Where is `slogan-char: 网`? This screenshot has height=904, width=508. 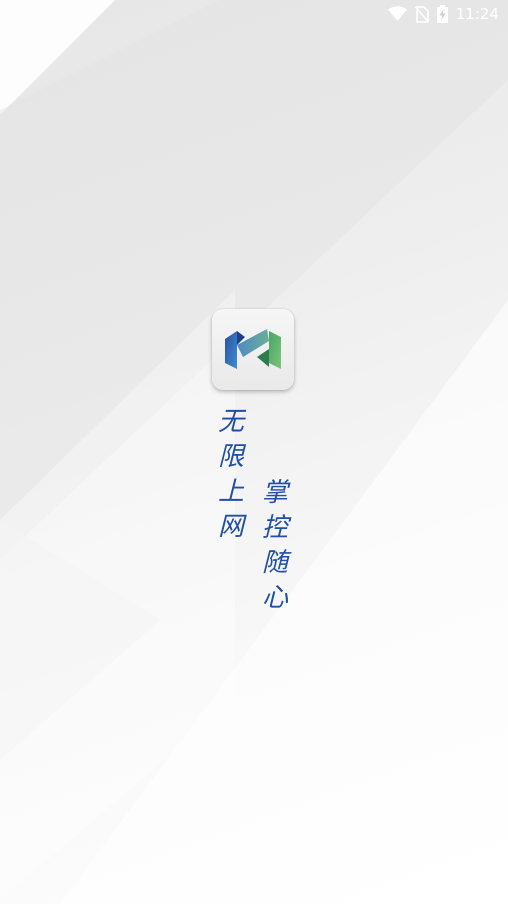 slogan-char: 网 is located at coordinates (230, 527).